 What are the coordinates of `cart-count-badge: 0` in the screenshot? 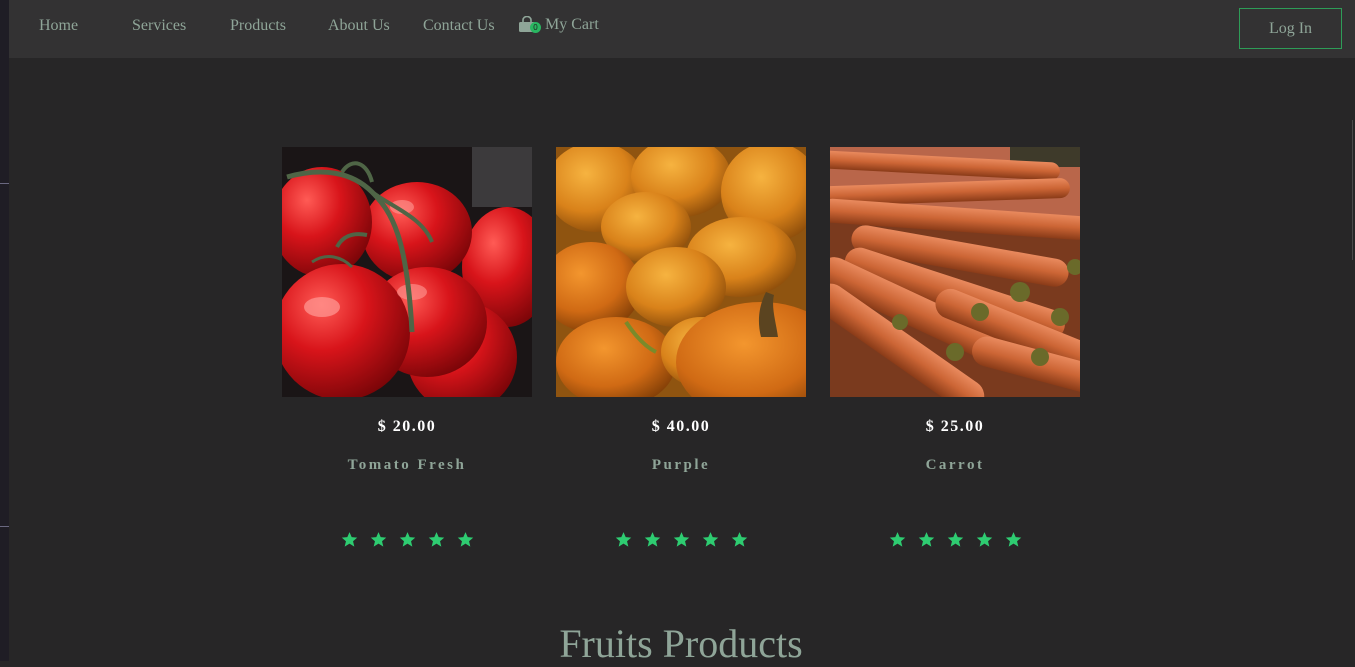 It's located at (535, 27).